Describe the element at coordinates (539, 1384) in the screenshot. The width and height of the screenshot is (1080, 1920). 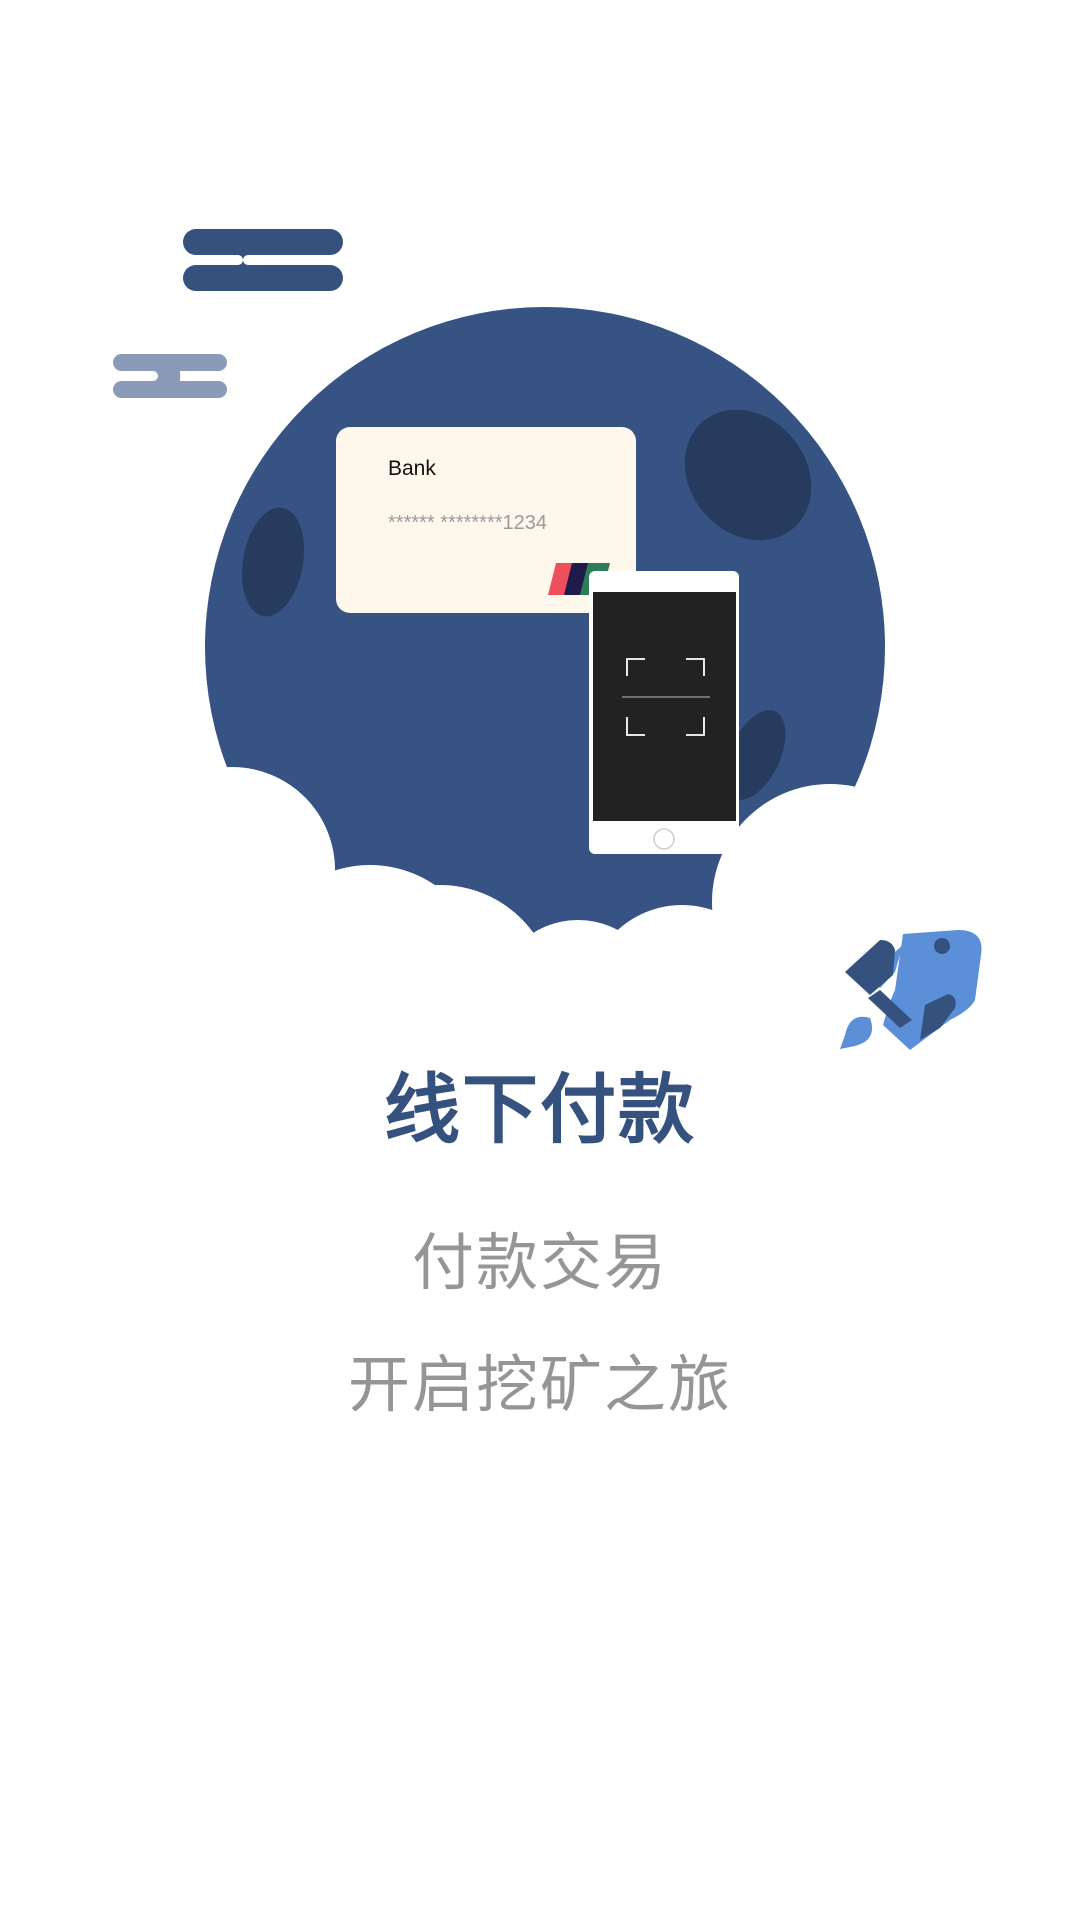
I see `onboarding-subtitle-line2: 开启挖矿之旅` at that location.